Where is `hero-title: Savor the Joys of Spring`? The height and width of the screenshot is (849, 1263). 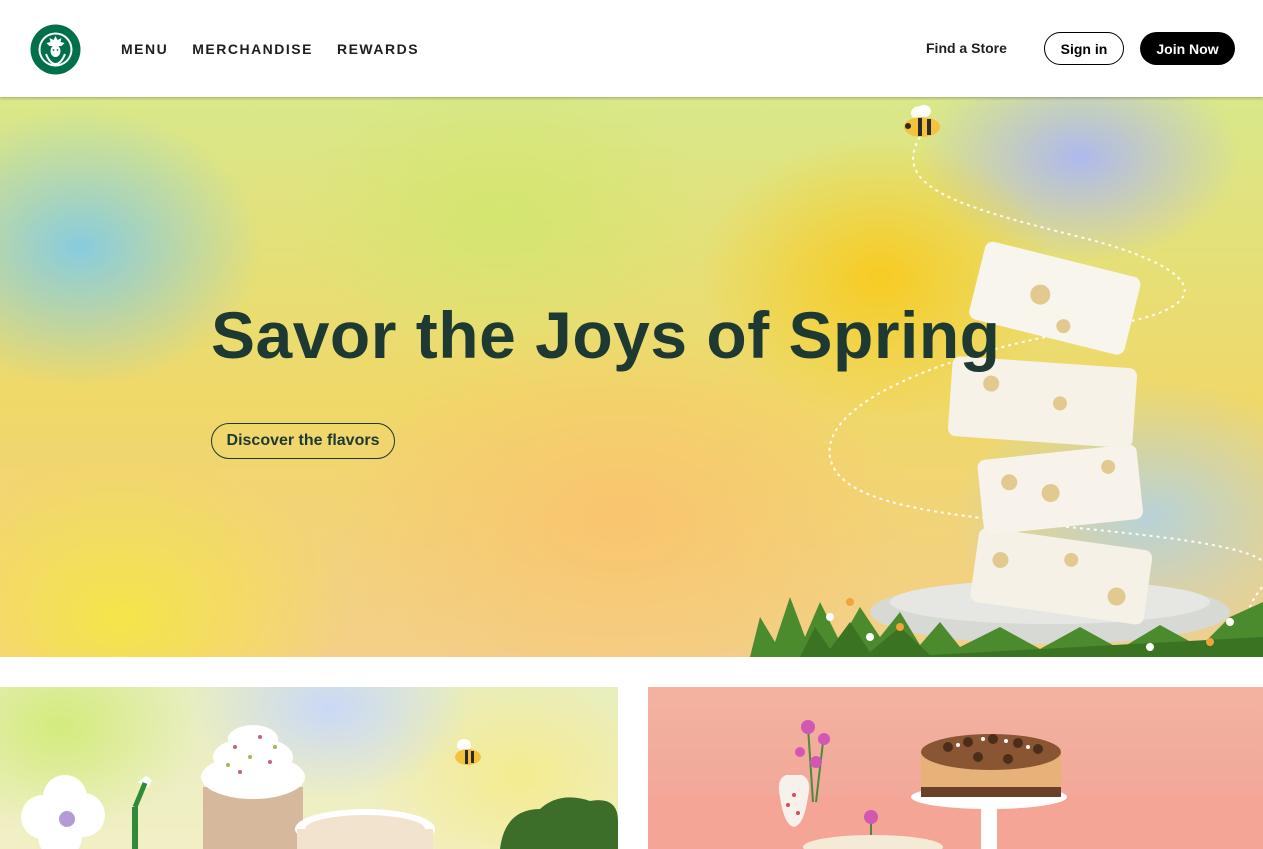
hero-title: Savor the Joys of Spring is located at coordinates (606, 335).